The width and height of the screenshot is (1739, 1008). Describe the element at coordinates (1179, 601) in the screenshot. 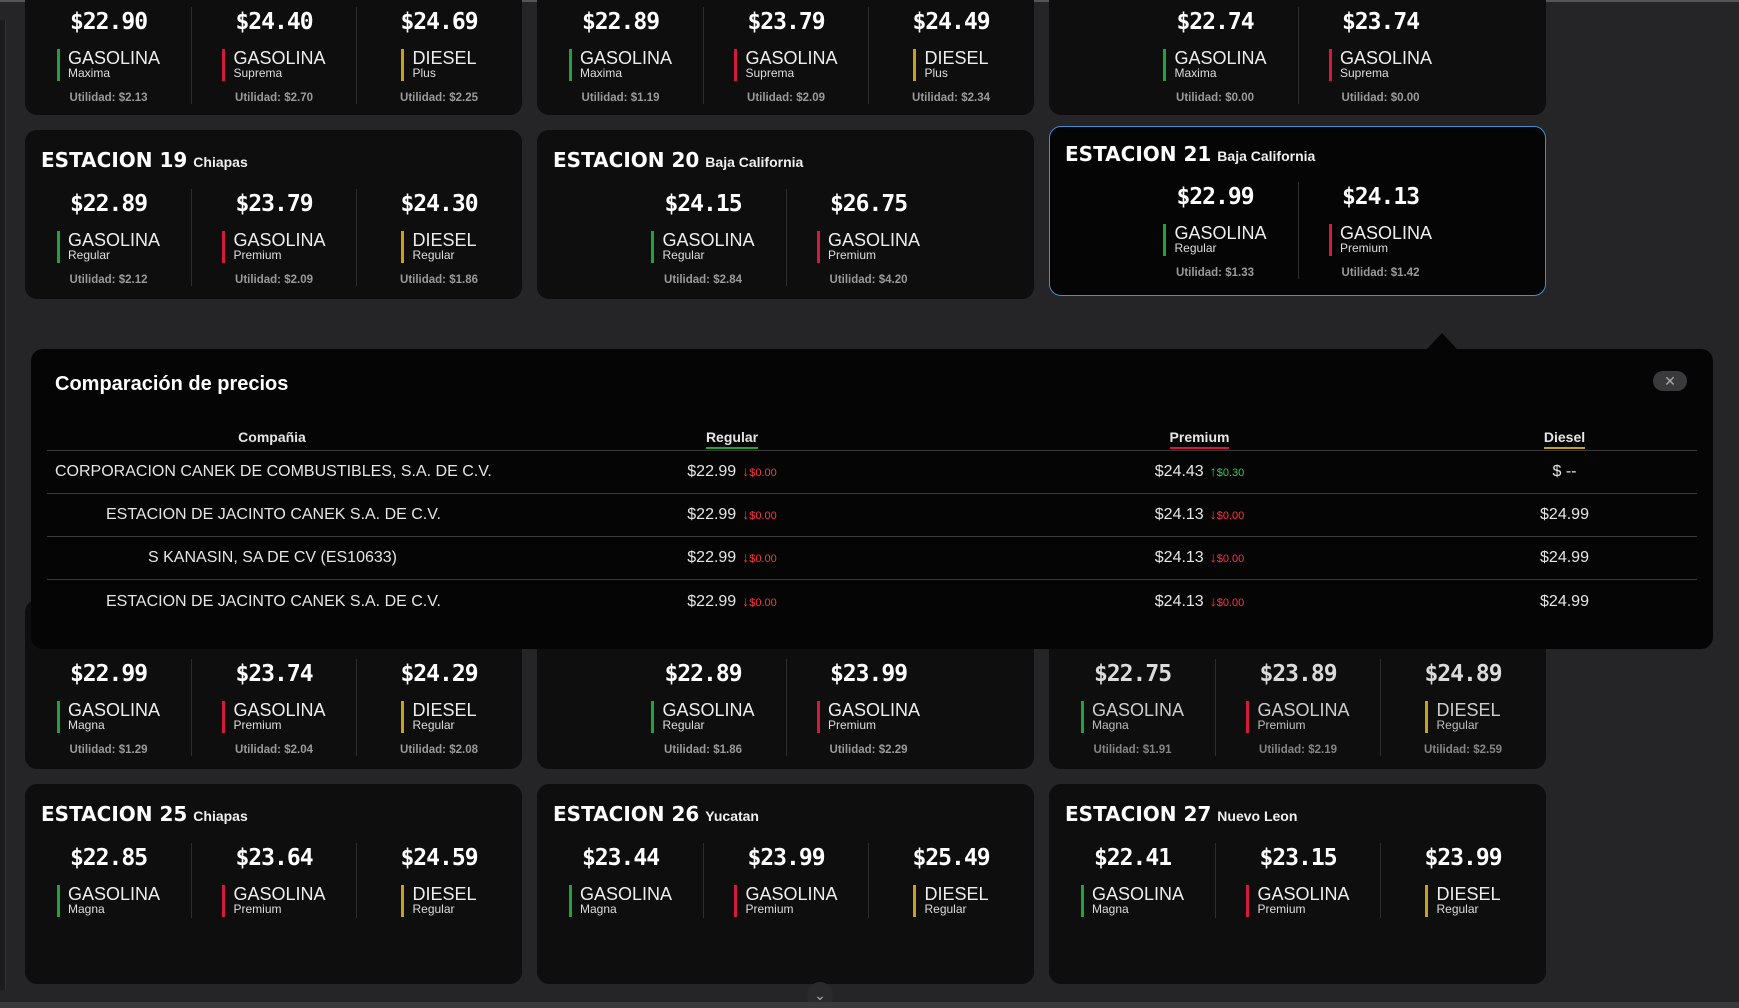

I see `price-value: $24.13` at that location.